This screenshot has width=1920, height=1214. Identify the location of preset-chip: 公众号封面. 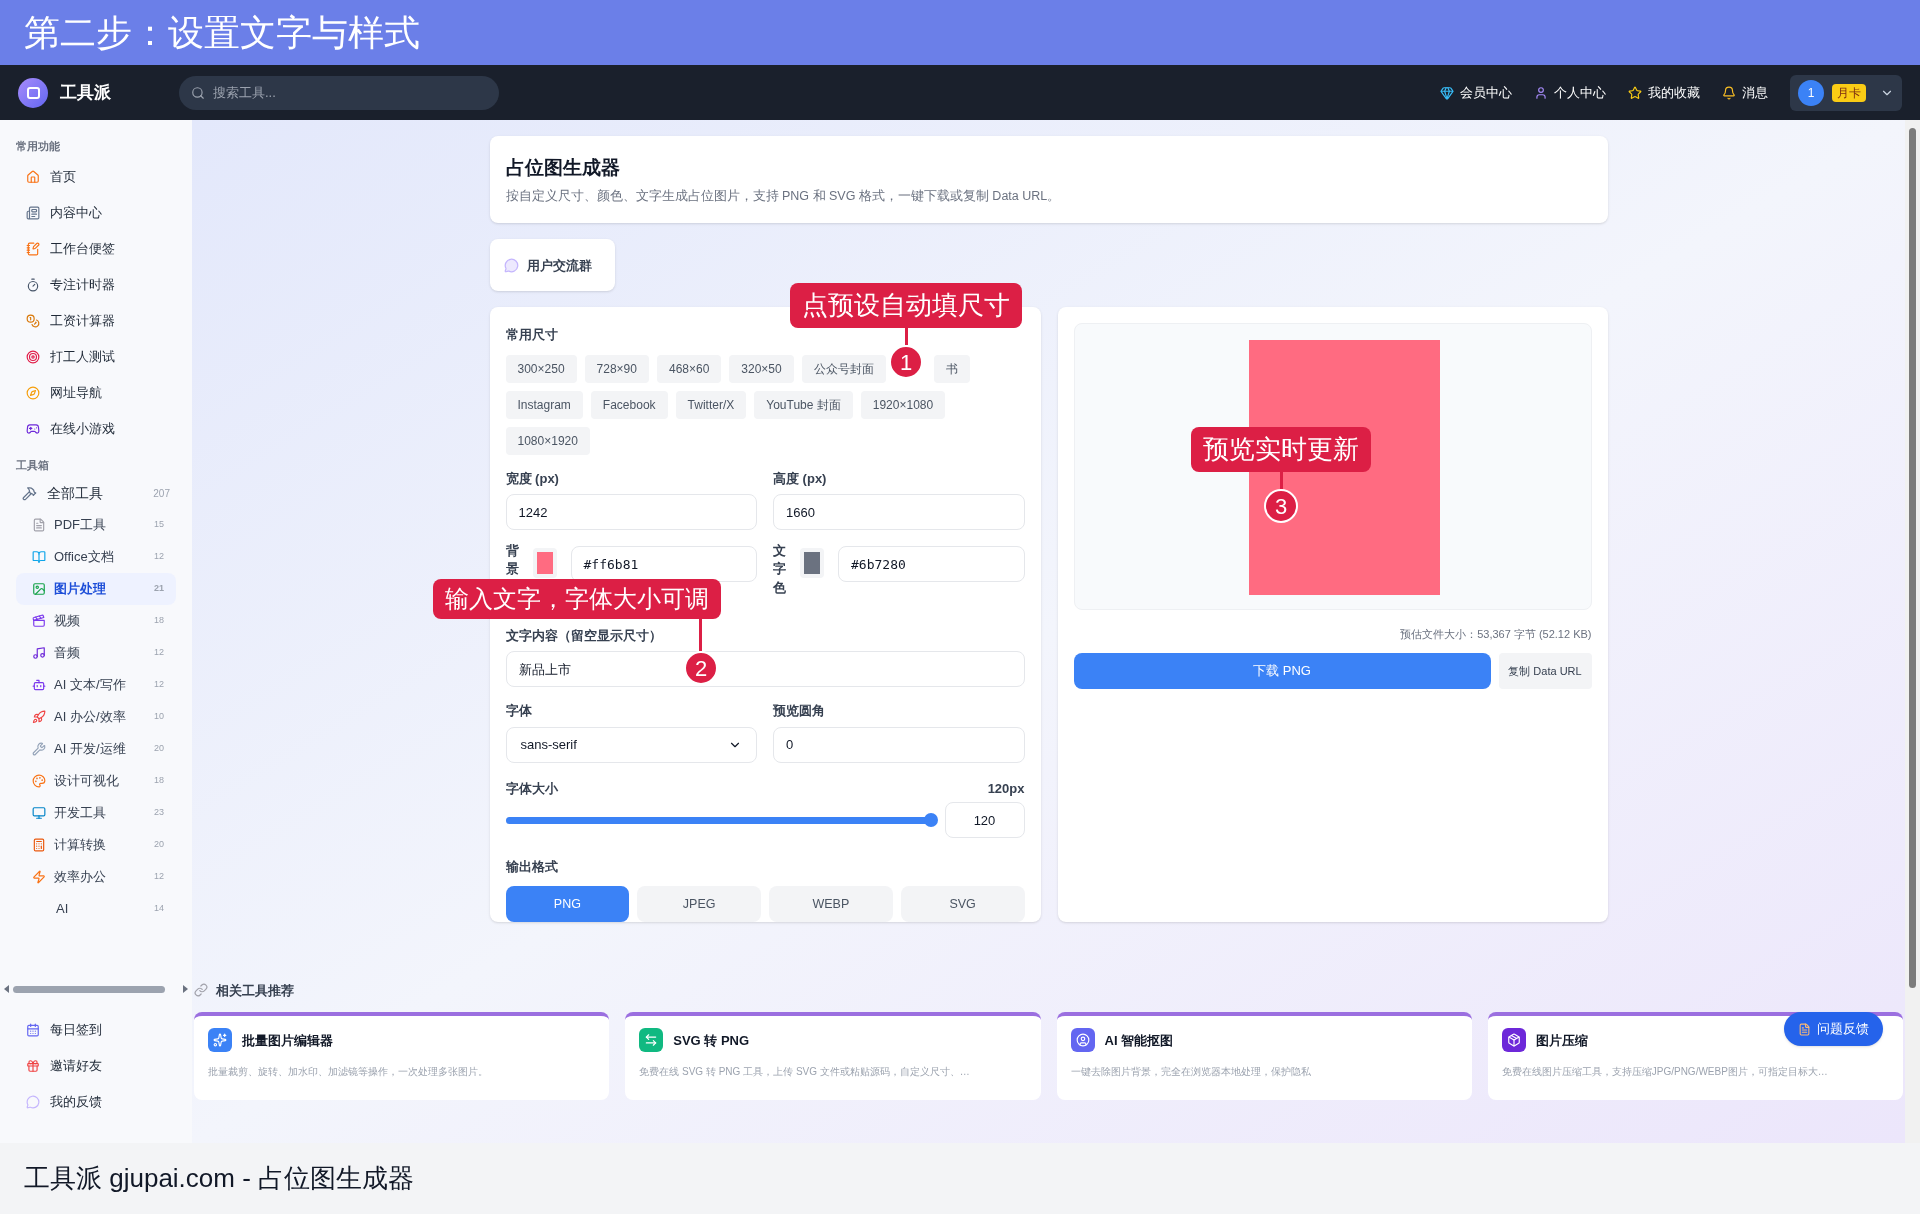
(843, 368).